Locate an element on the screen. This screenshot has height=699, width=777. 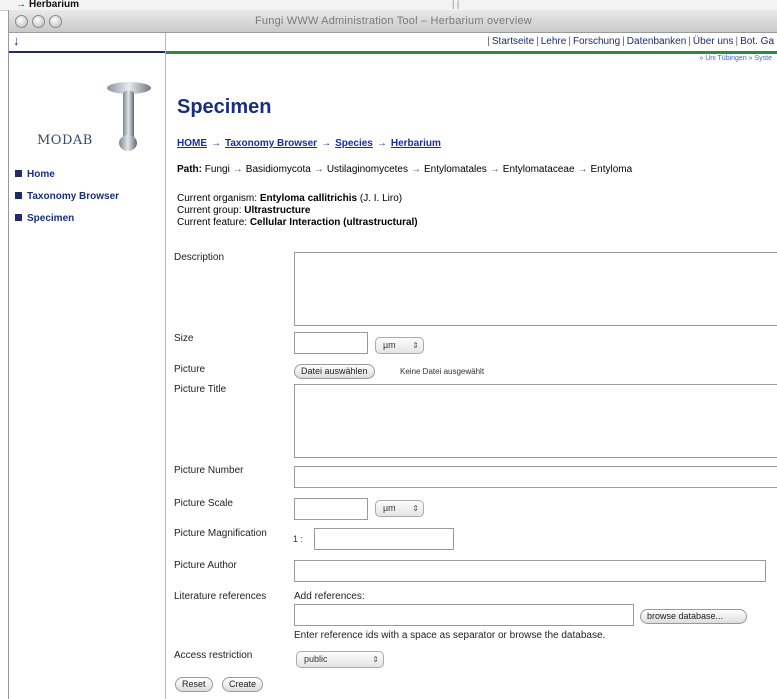
size-input is located at coordinates (331, 343).